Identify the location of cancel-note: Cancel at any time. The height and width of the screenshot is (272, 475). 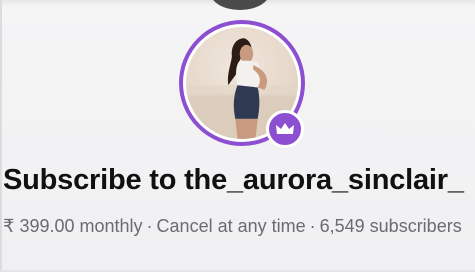
(231, 226).